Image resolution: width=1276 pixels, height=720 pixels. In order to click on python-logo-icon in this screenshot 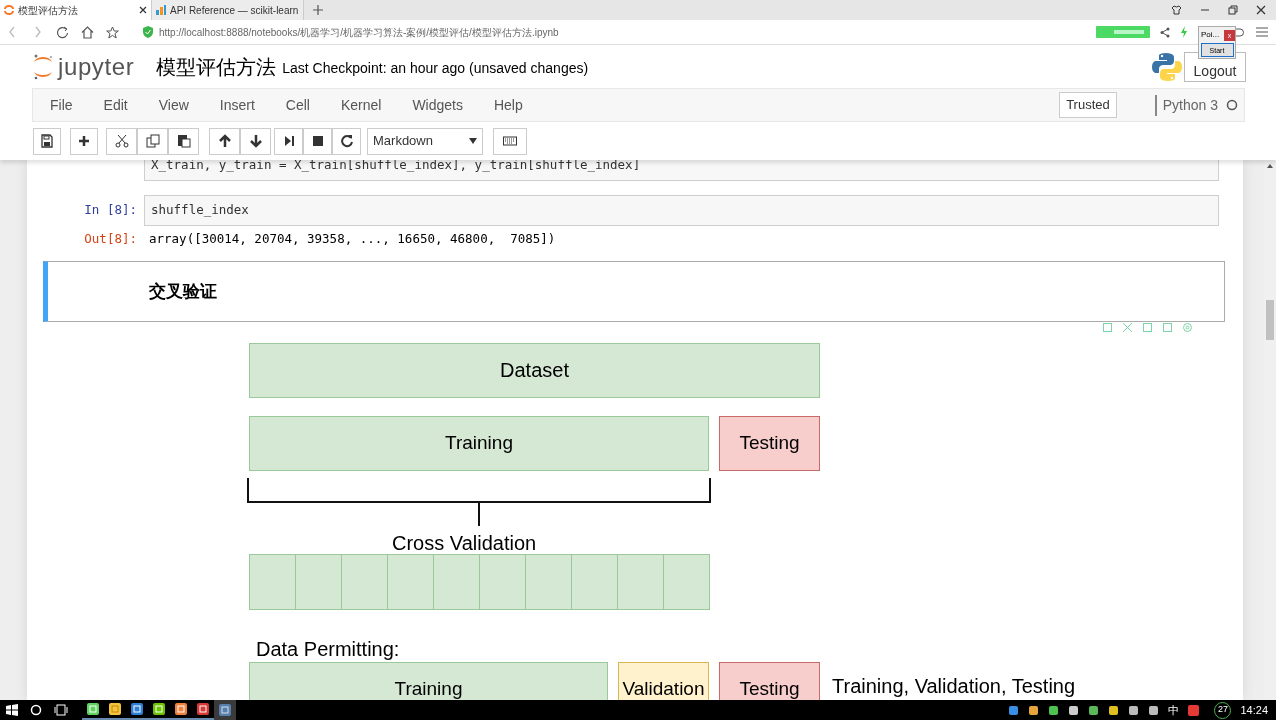, I will do `click(1167, 66)`.